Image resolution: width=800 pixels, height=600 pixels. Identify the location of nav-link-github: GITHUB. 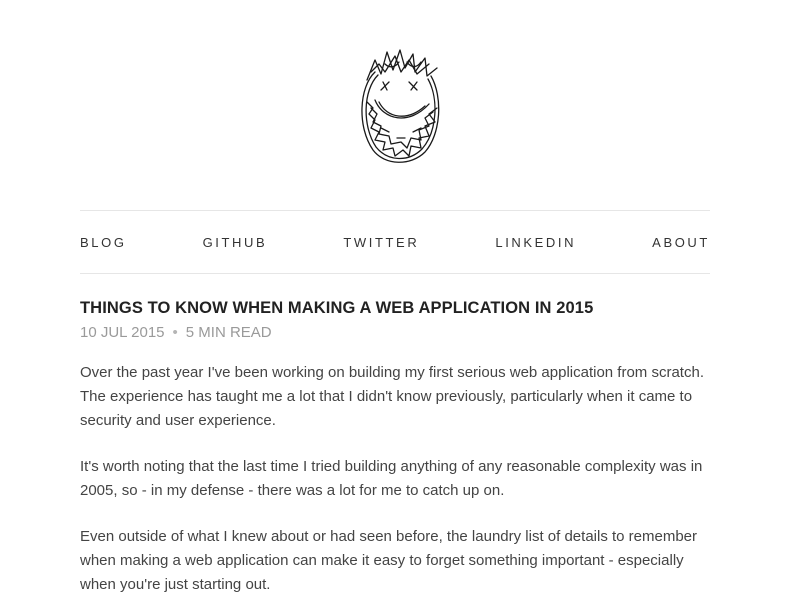
(235, 242).